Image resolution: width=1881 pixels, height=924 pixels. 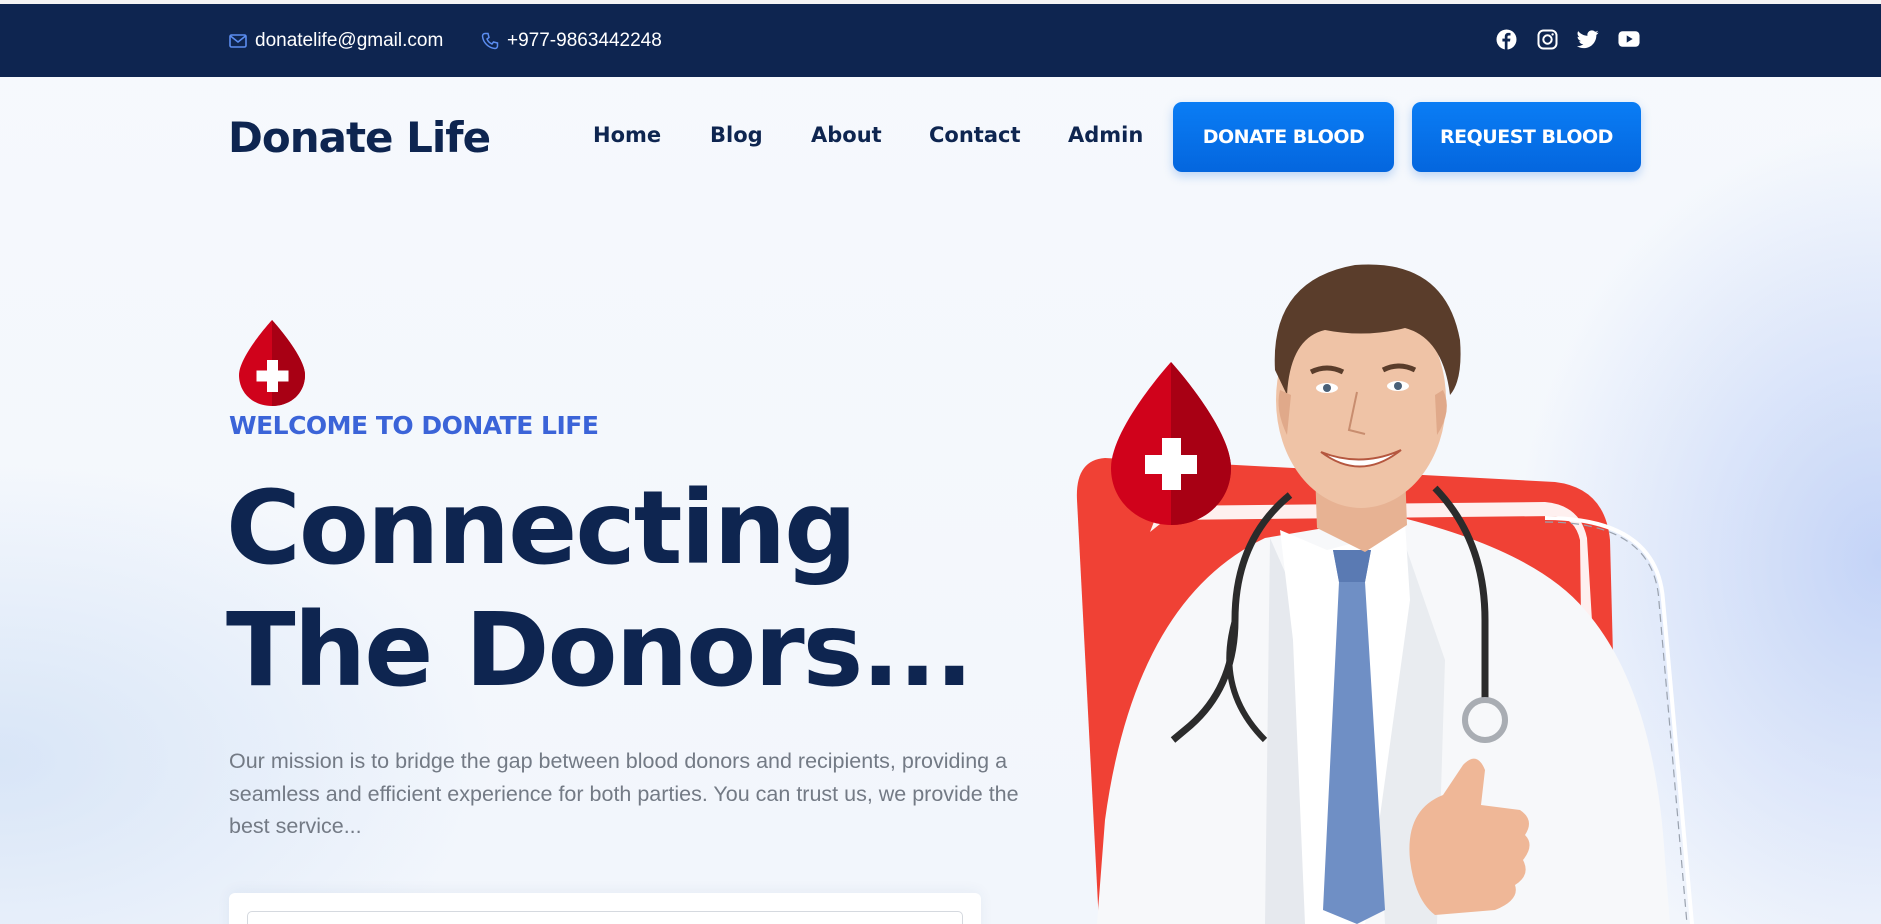 I want to click on large-blood-drop, so click(x=1171, y=443).